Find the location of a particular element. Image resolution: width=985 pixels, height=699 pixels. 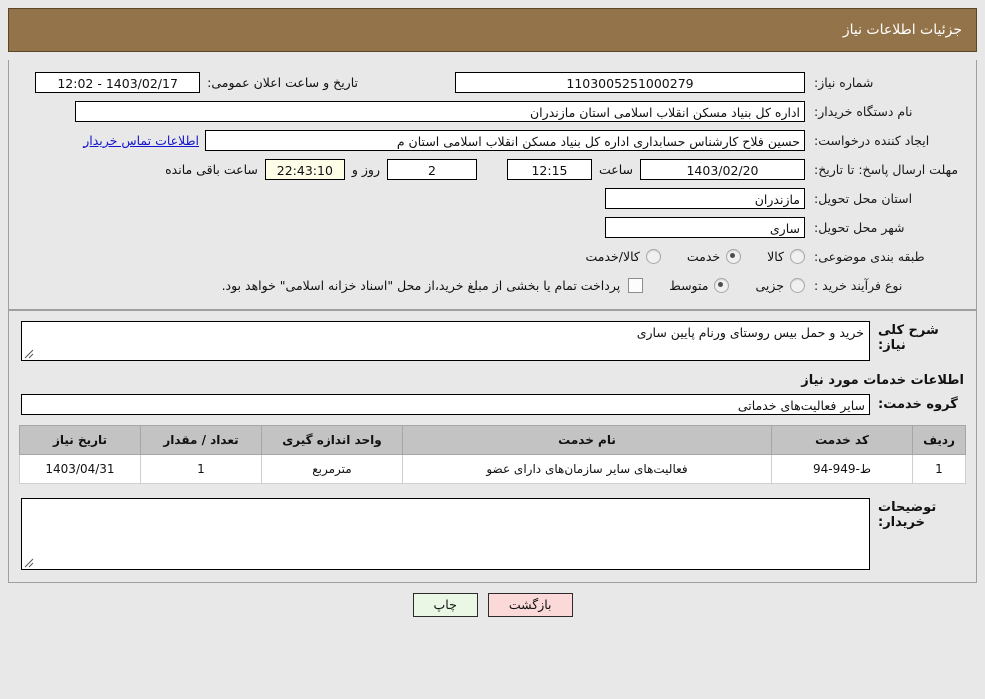

category-radio-group: کالا خدمت کالا/خدمت is located at coordinates (682, 256).